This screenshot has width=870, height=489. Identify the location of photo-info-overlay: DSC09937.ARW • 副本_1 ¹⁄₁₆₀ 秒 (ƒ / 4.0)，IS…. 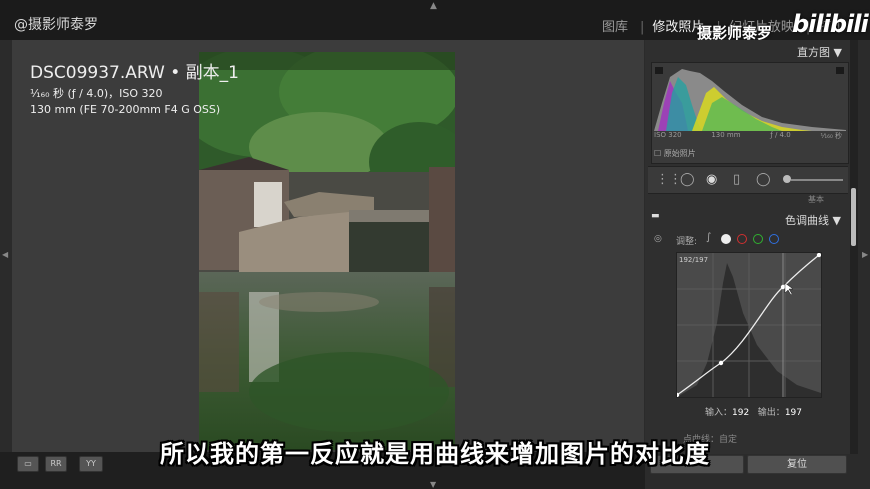
(134, 87).